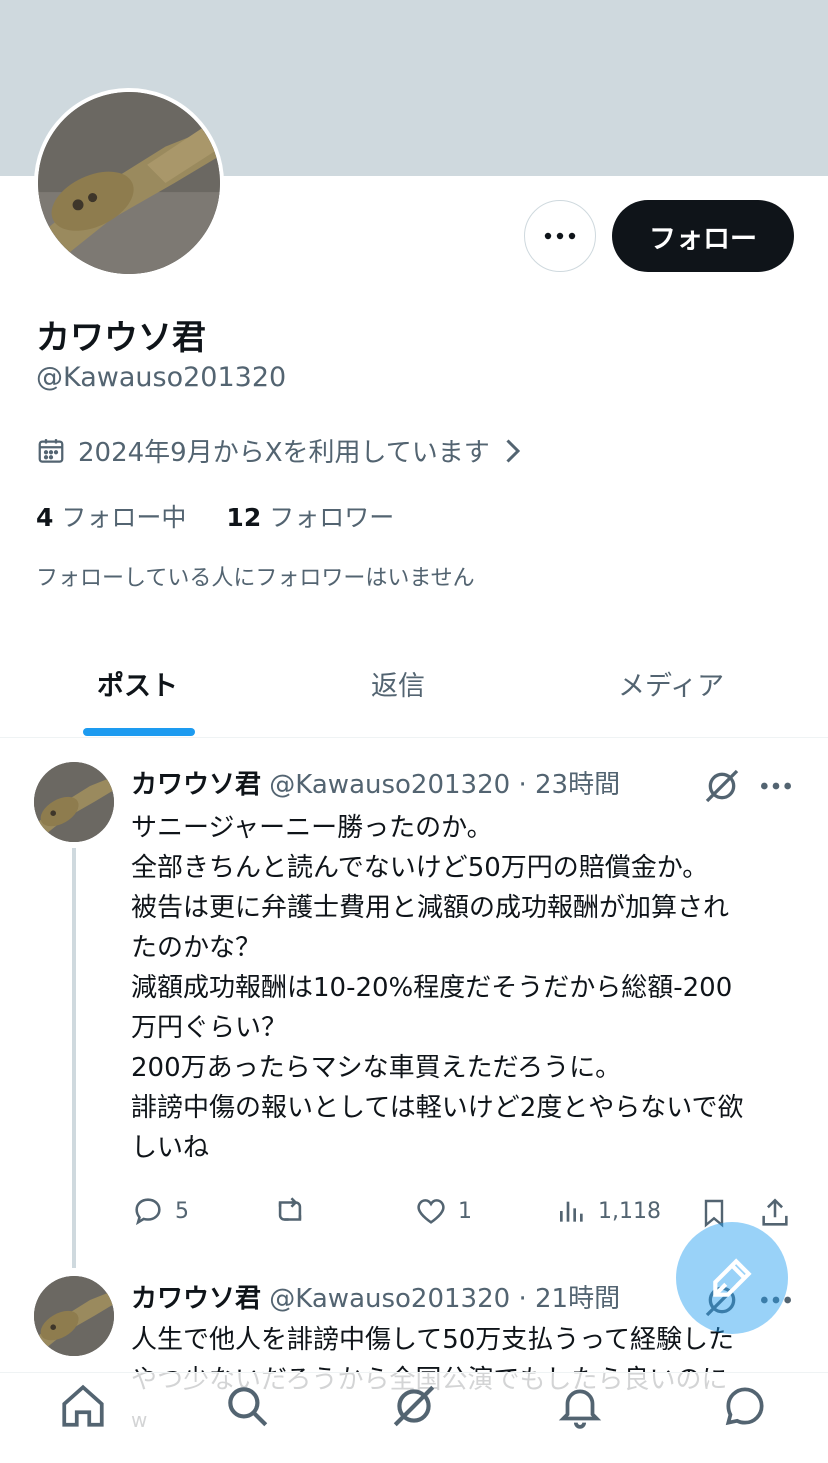 The width and height of the screenshot is (828, 1463). What do you see at coordinates (376, 1068) in the screenshot?
I see `tweet-line: 200万あったらマシな車買えただろうに。` at bounding box center [376, 1068].